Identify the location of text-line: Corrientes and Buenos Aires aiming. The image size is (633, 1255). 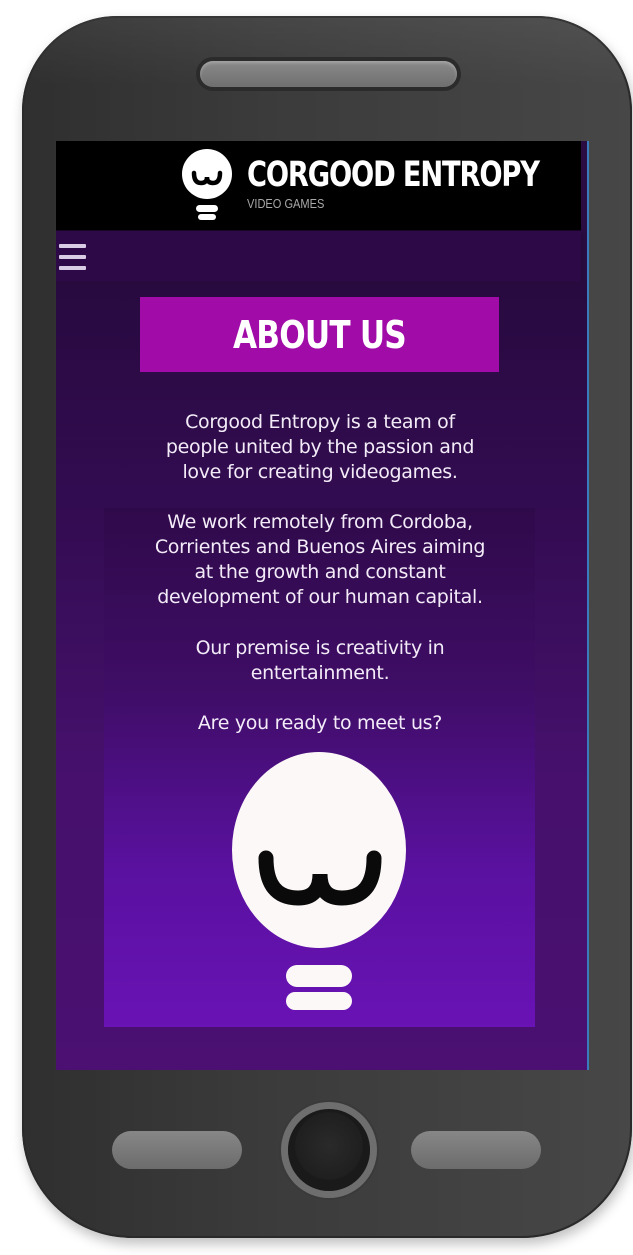
(320, 547).